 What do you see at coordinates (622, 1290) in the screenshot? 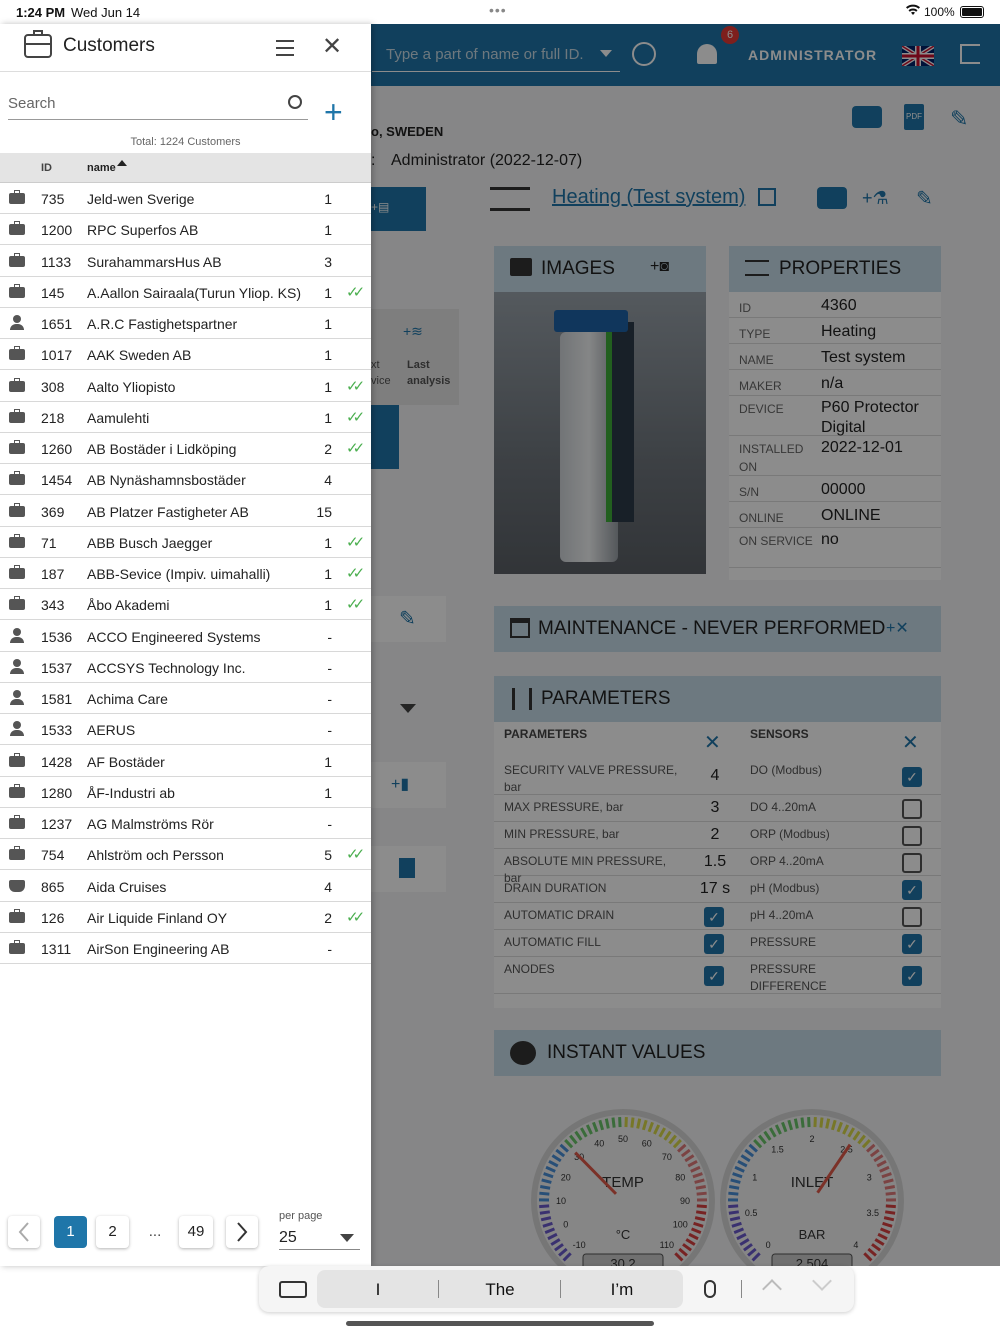
I see `suggestion-3: I’m` at bounding box center [622, 1290].